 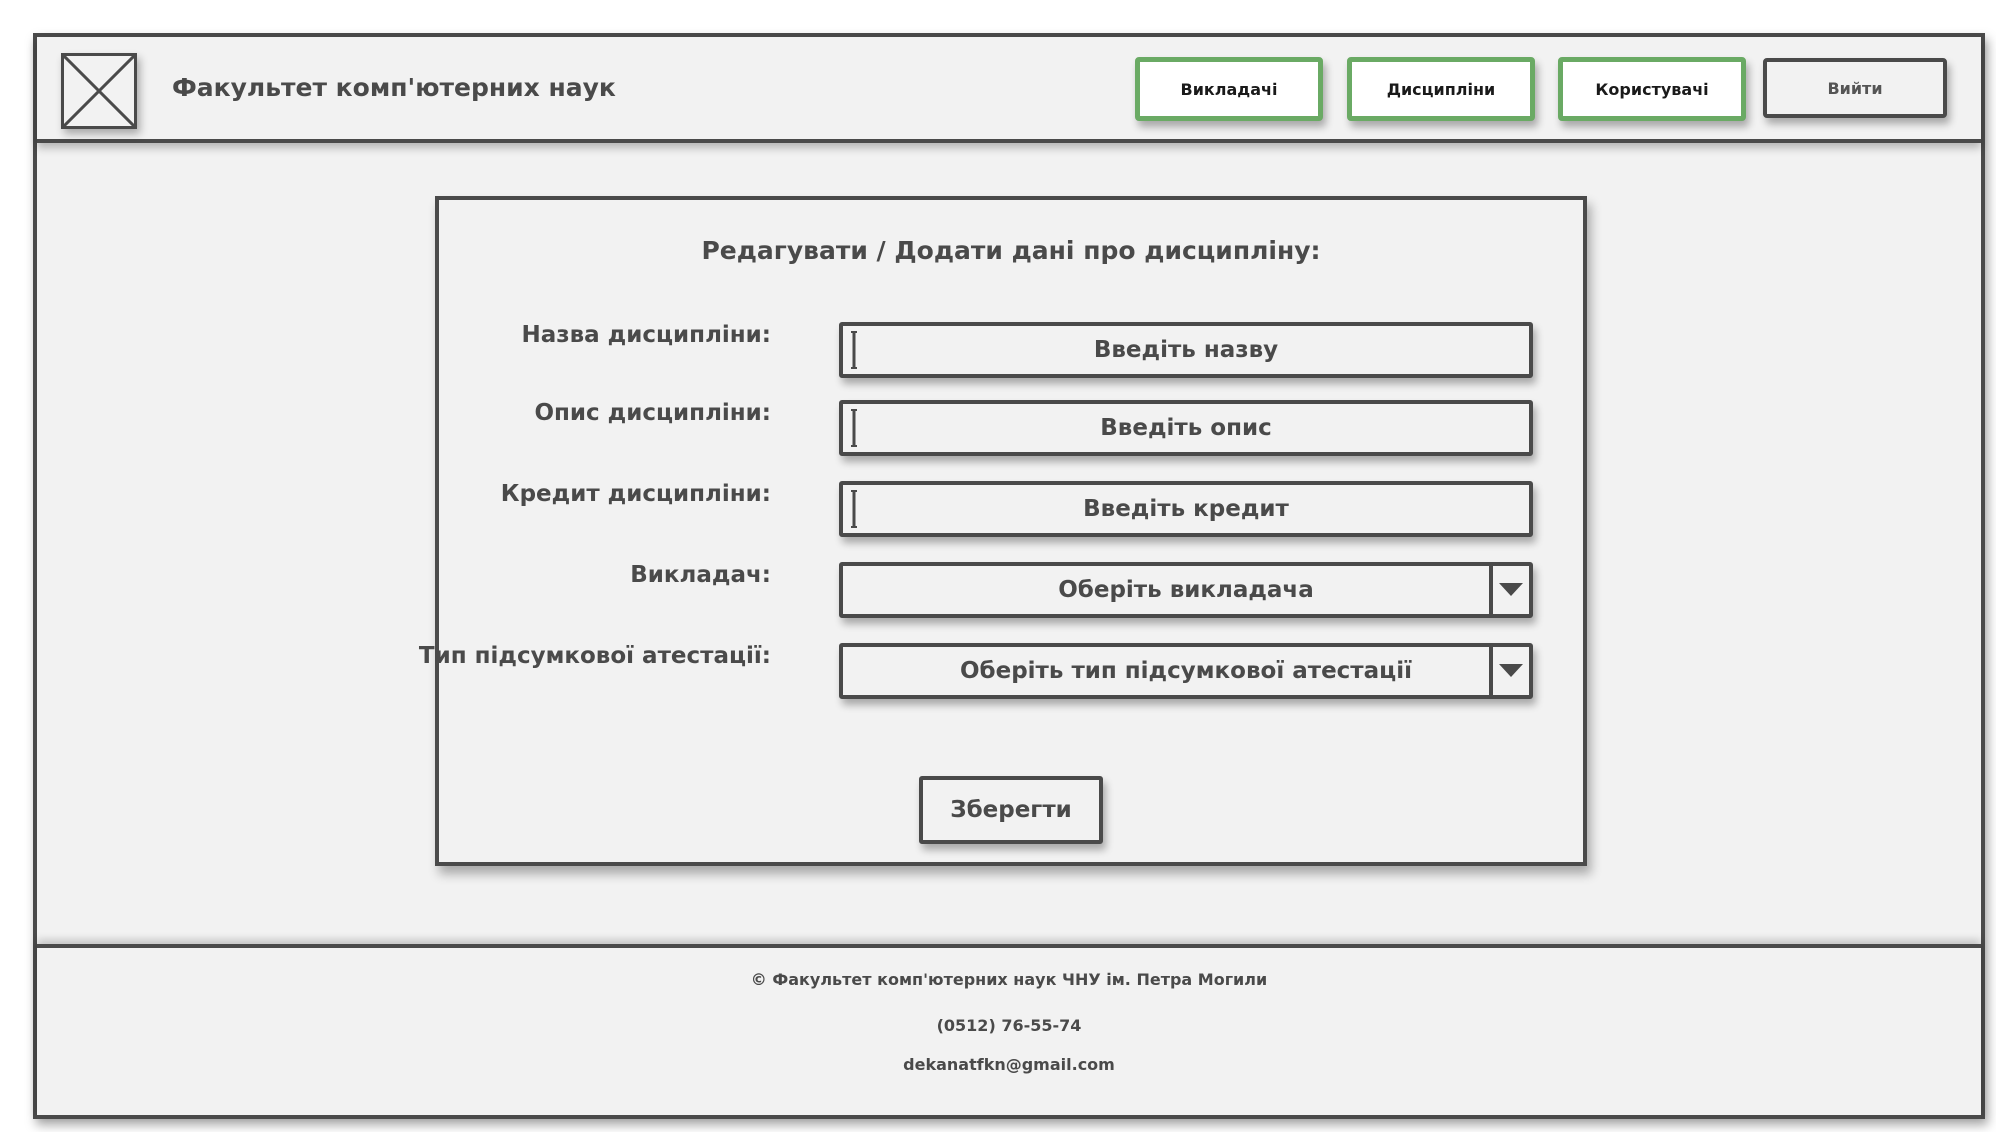 I want to click on teacher-select: Оберіть викладача, so click(x=1186, y=590).